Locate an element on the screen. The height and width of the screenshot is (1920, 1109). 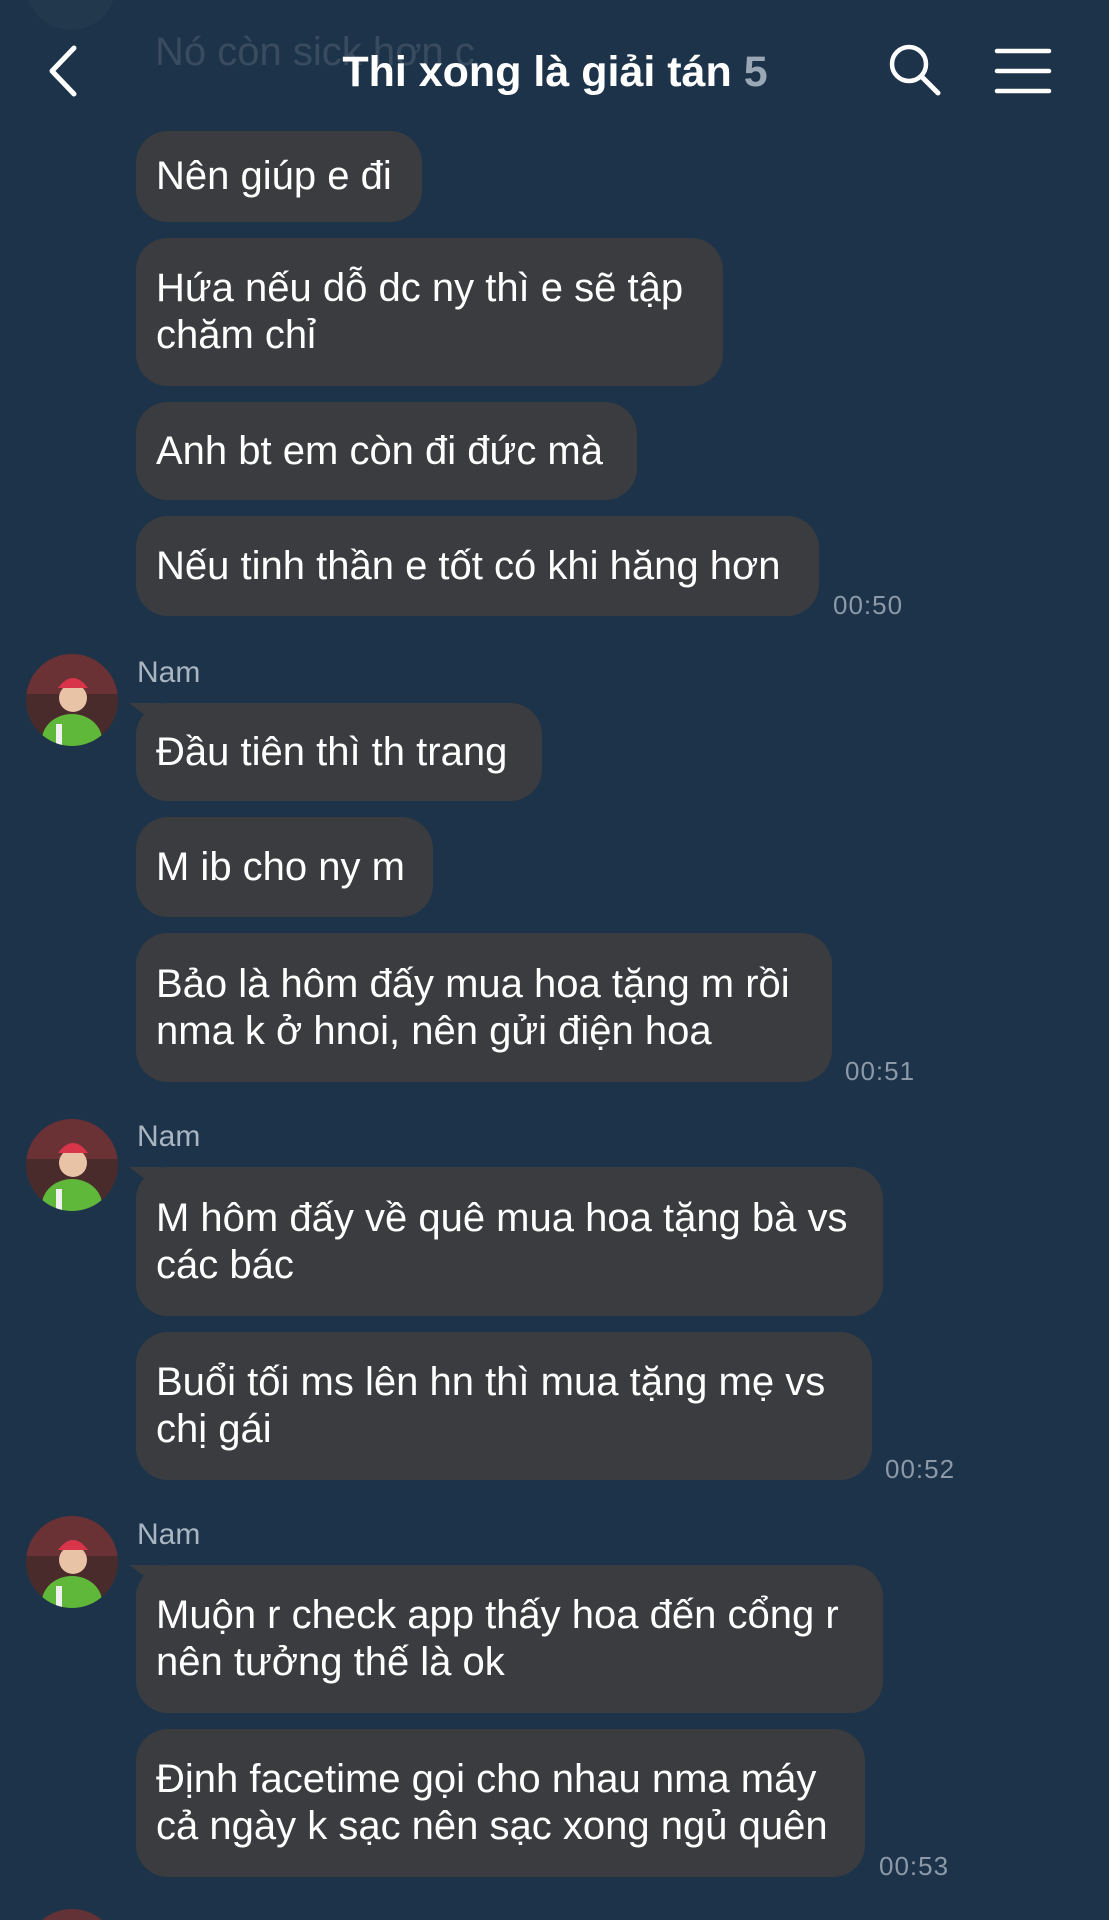
message-text: Anh bt em còn đi đức mà is located at coordinates (379, 450).